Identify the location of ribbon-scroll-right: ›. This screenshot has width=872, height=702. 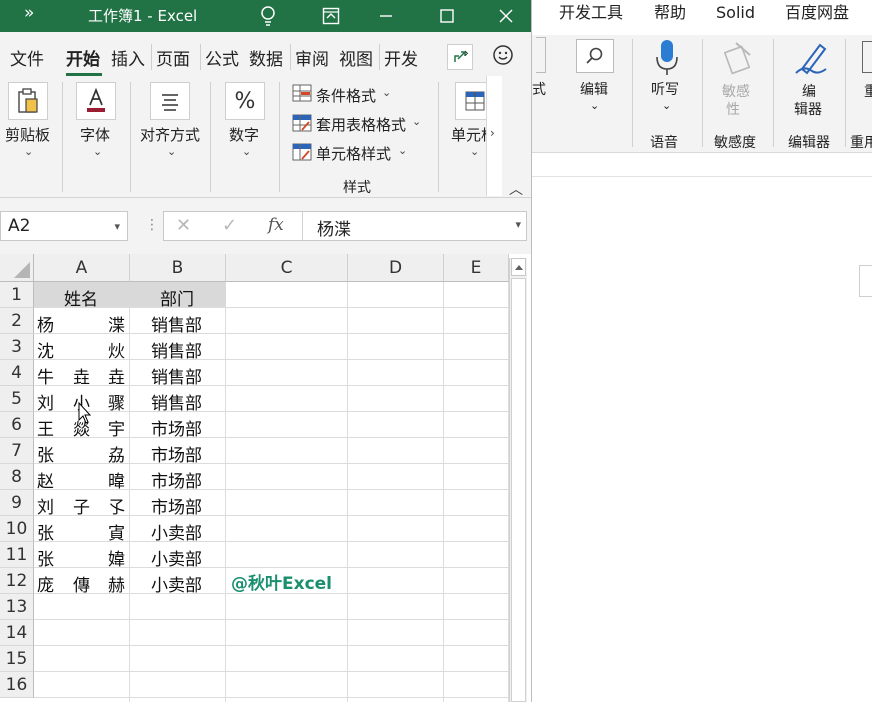
(494, 136).